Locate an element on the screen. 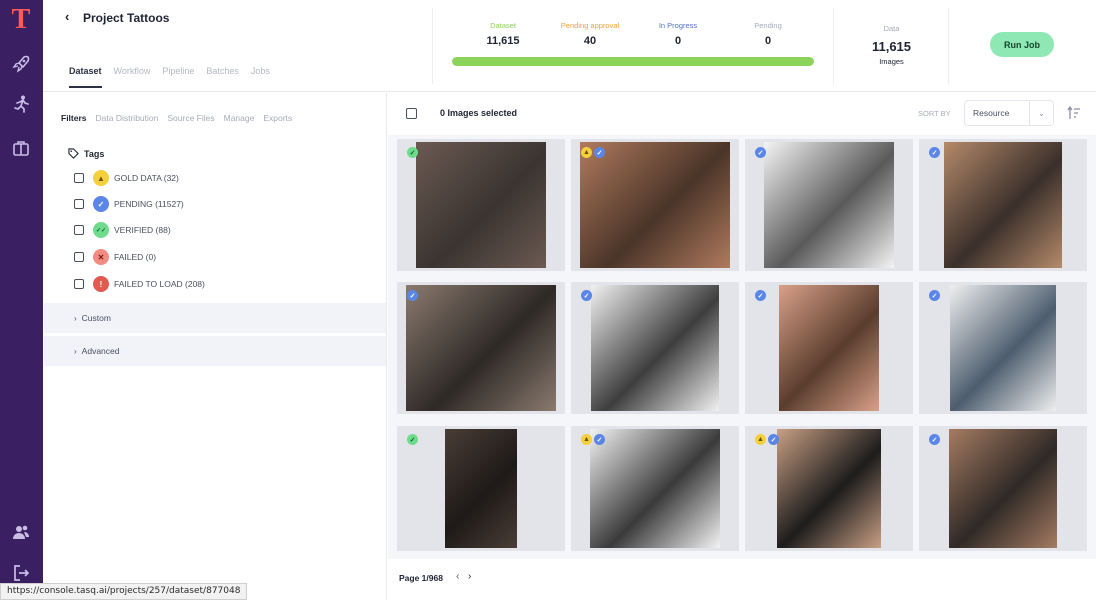  briefcase-icon is located at coordinates (21, 148).